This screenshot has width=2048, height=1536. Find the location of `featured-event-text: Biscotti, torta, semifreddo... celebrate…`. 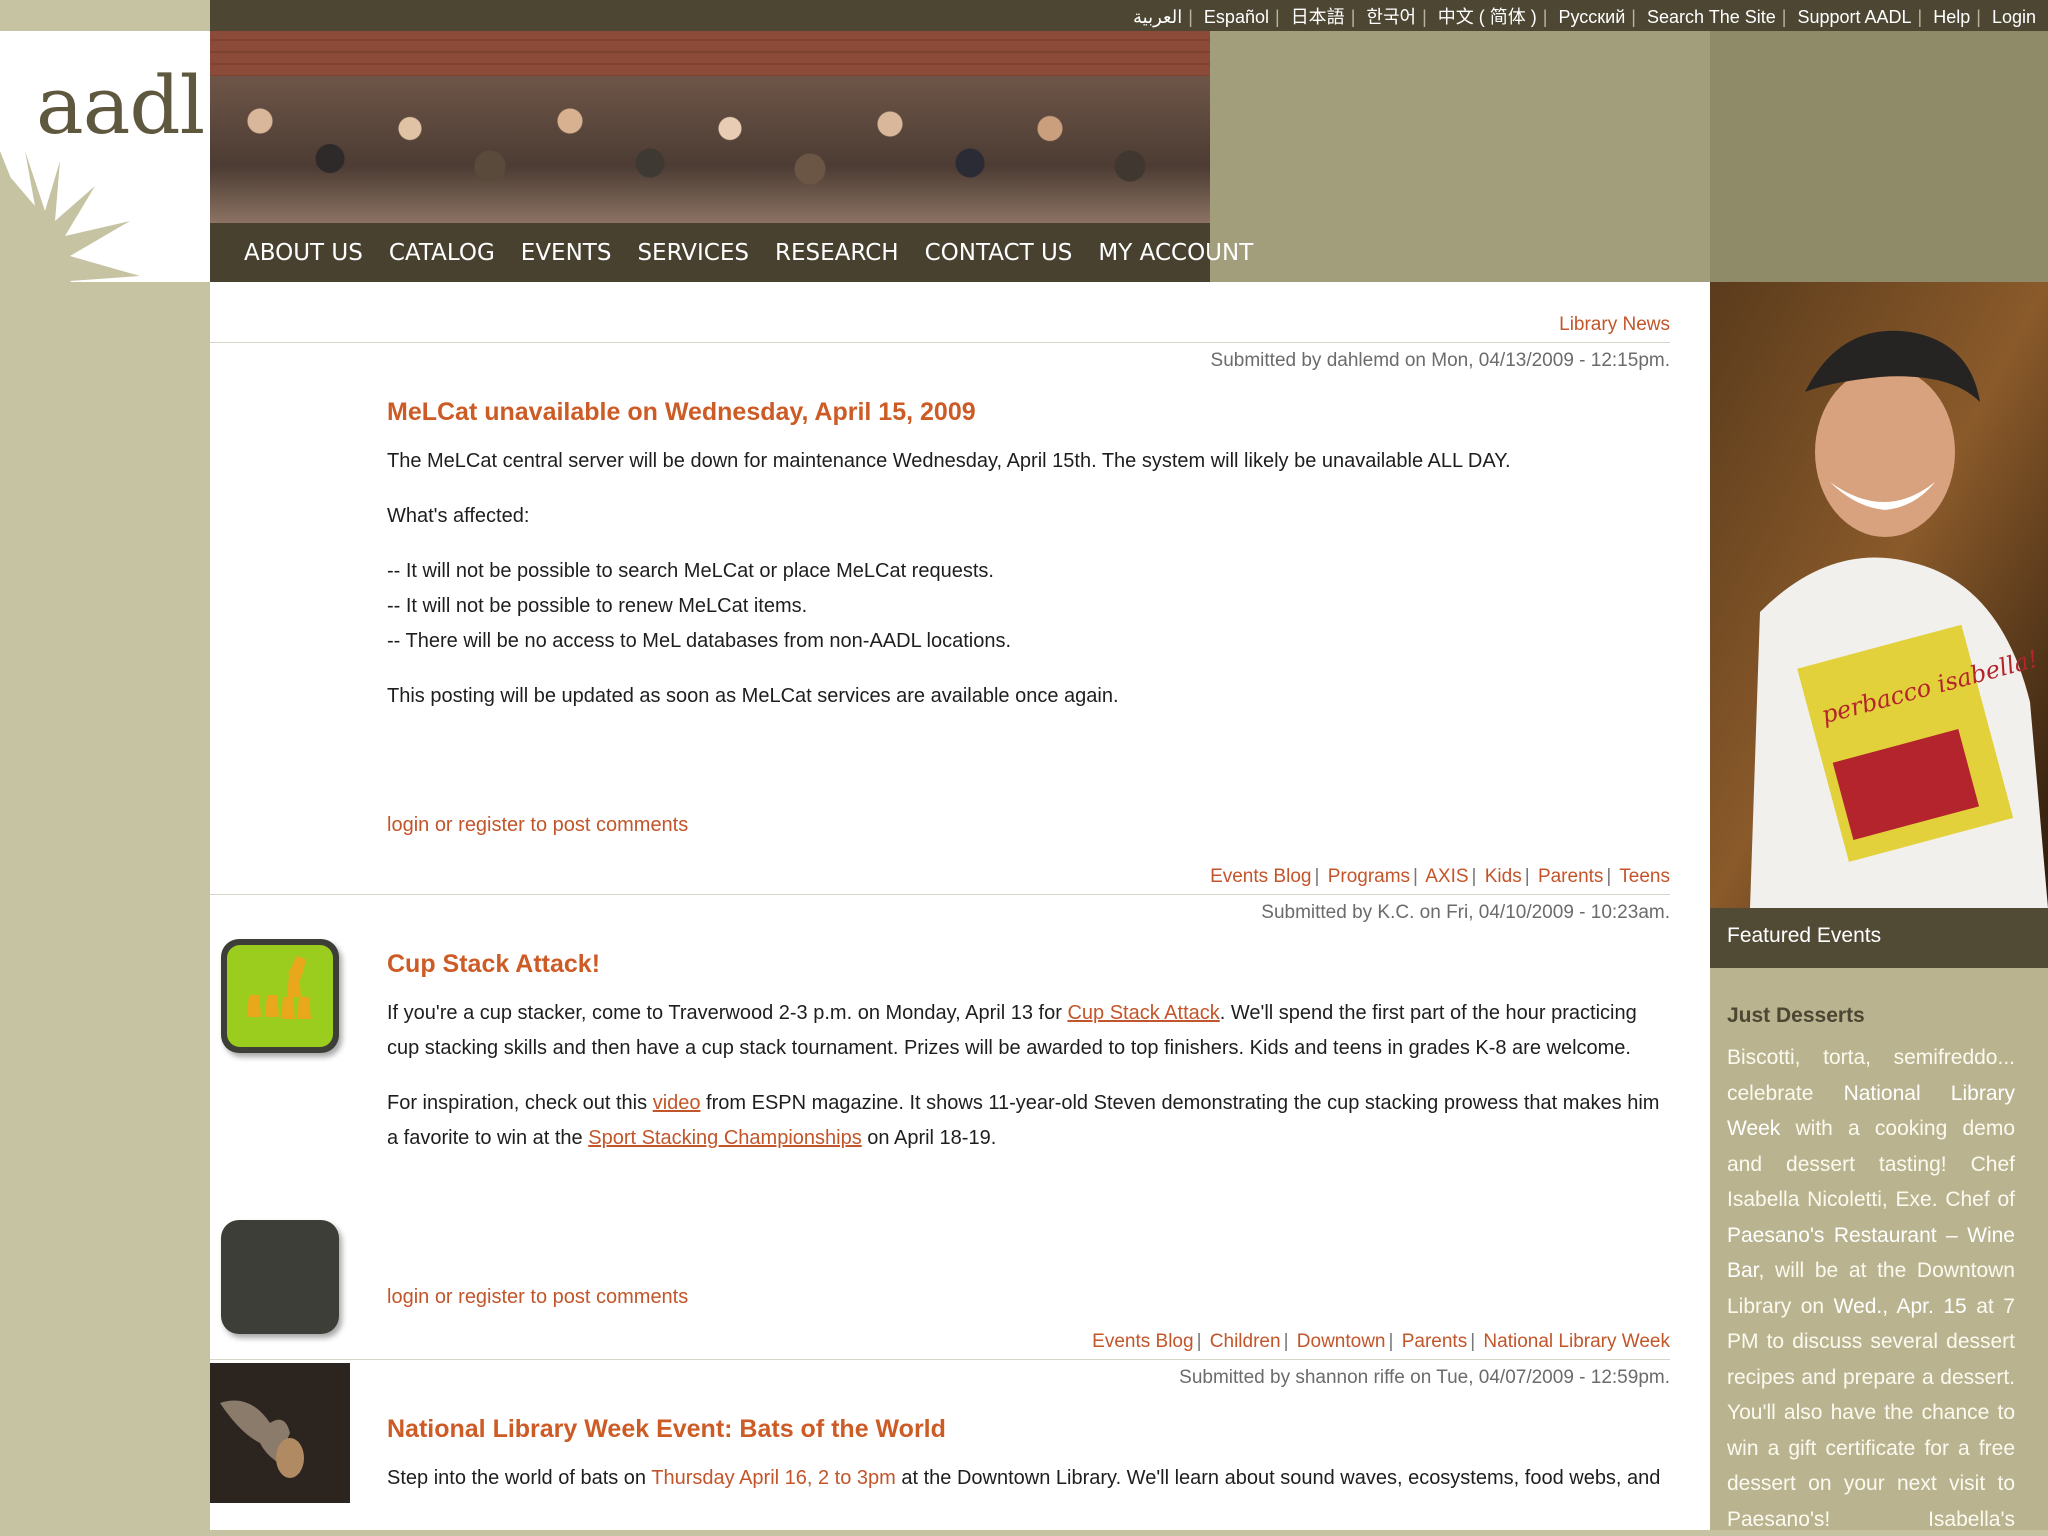

featured-event-text: Biscotti, torta, semifreddo... celebrate… is located at coordinates (1871, 1288).